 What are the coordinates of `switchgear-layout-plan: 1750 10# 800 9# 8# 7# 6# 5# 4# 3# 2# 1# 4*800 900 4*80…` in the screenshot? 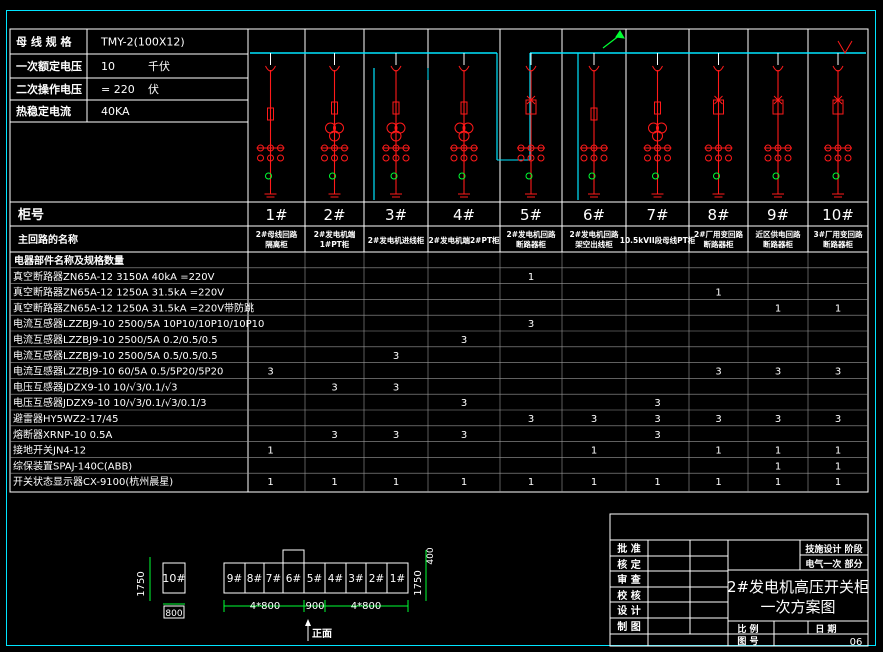 It's located at (286, 594).